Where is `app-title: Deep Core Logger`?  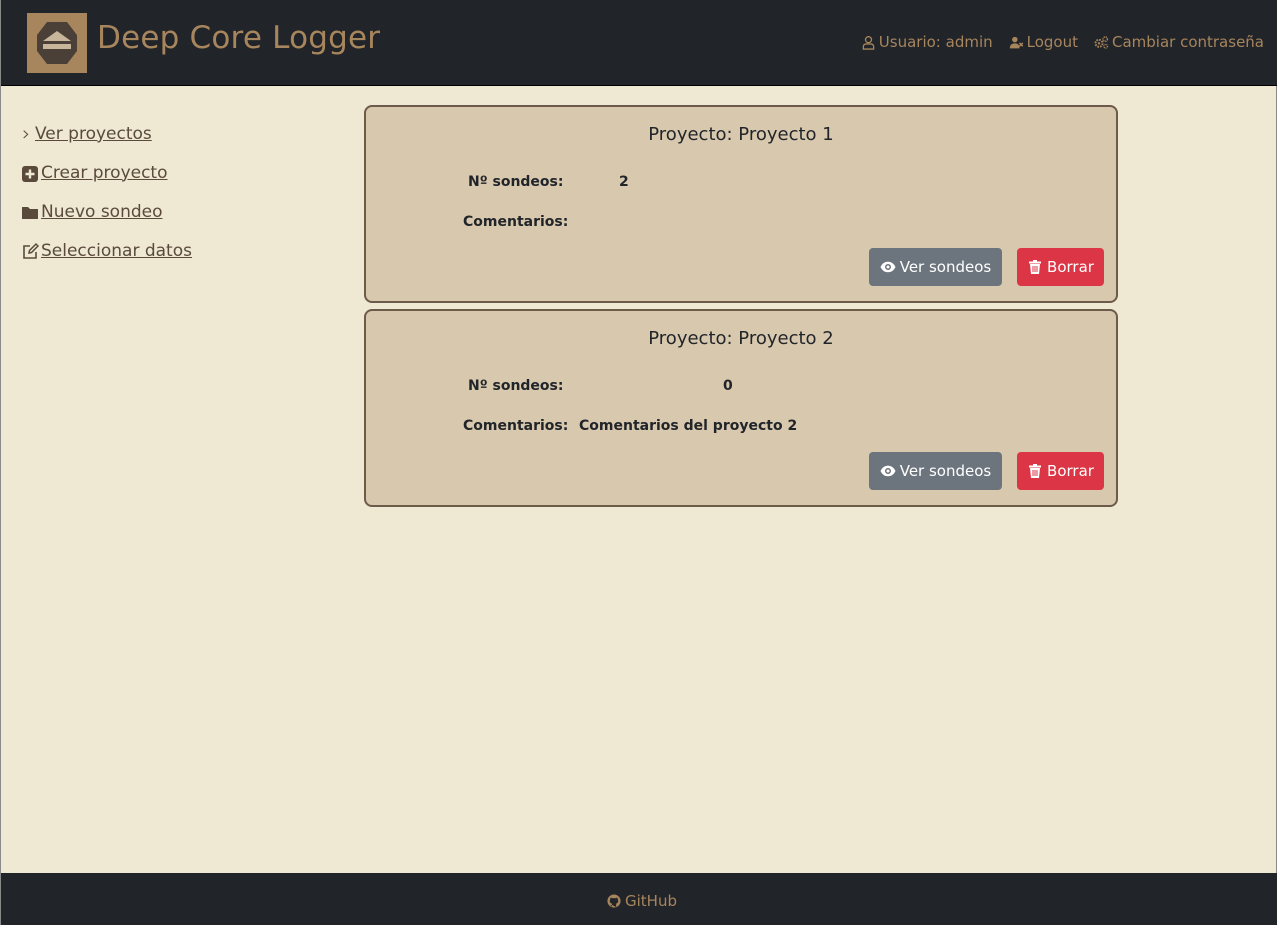
app-title: Deep Core Logger is located at coordinates (238, 38).